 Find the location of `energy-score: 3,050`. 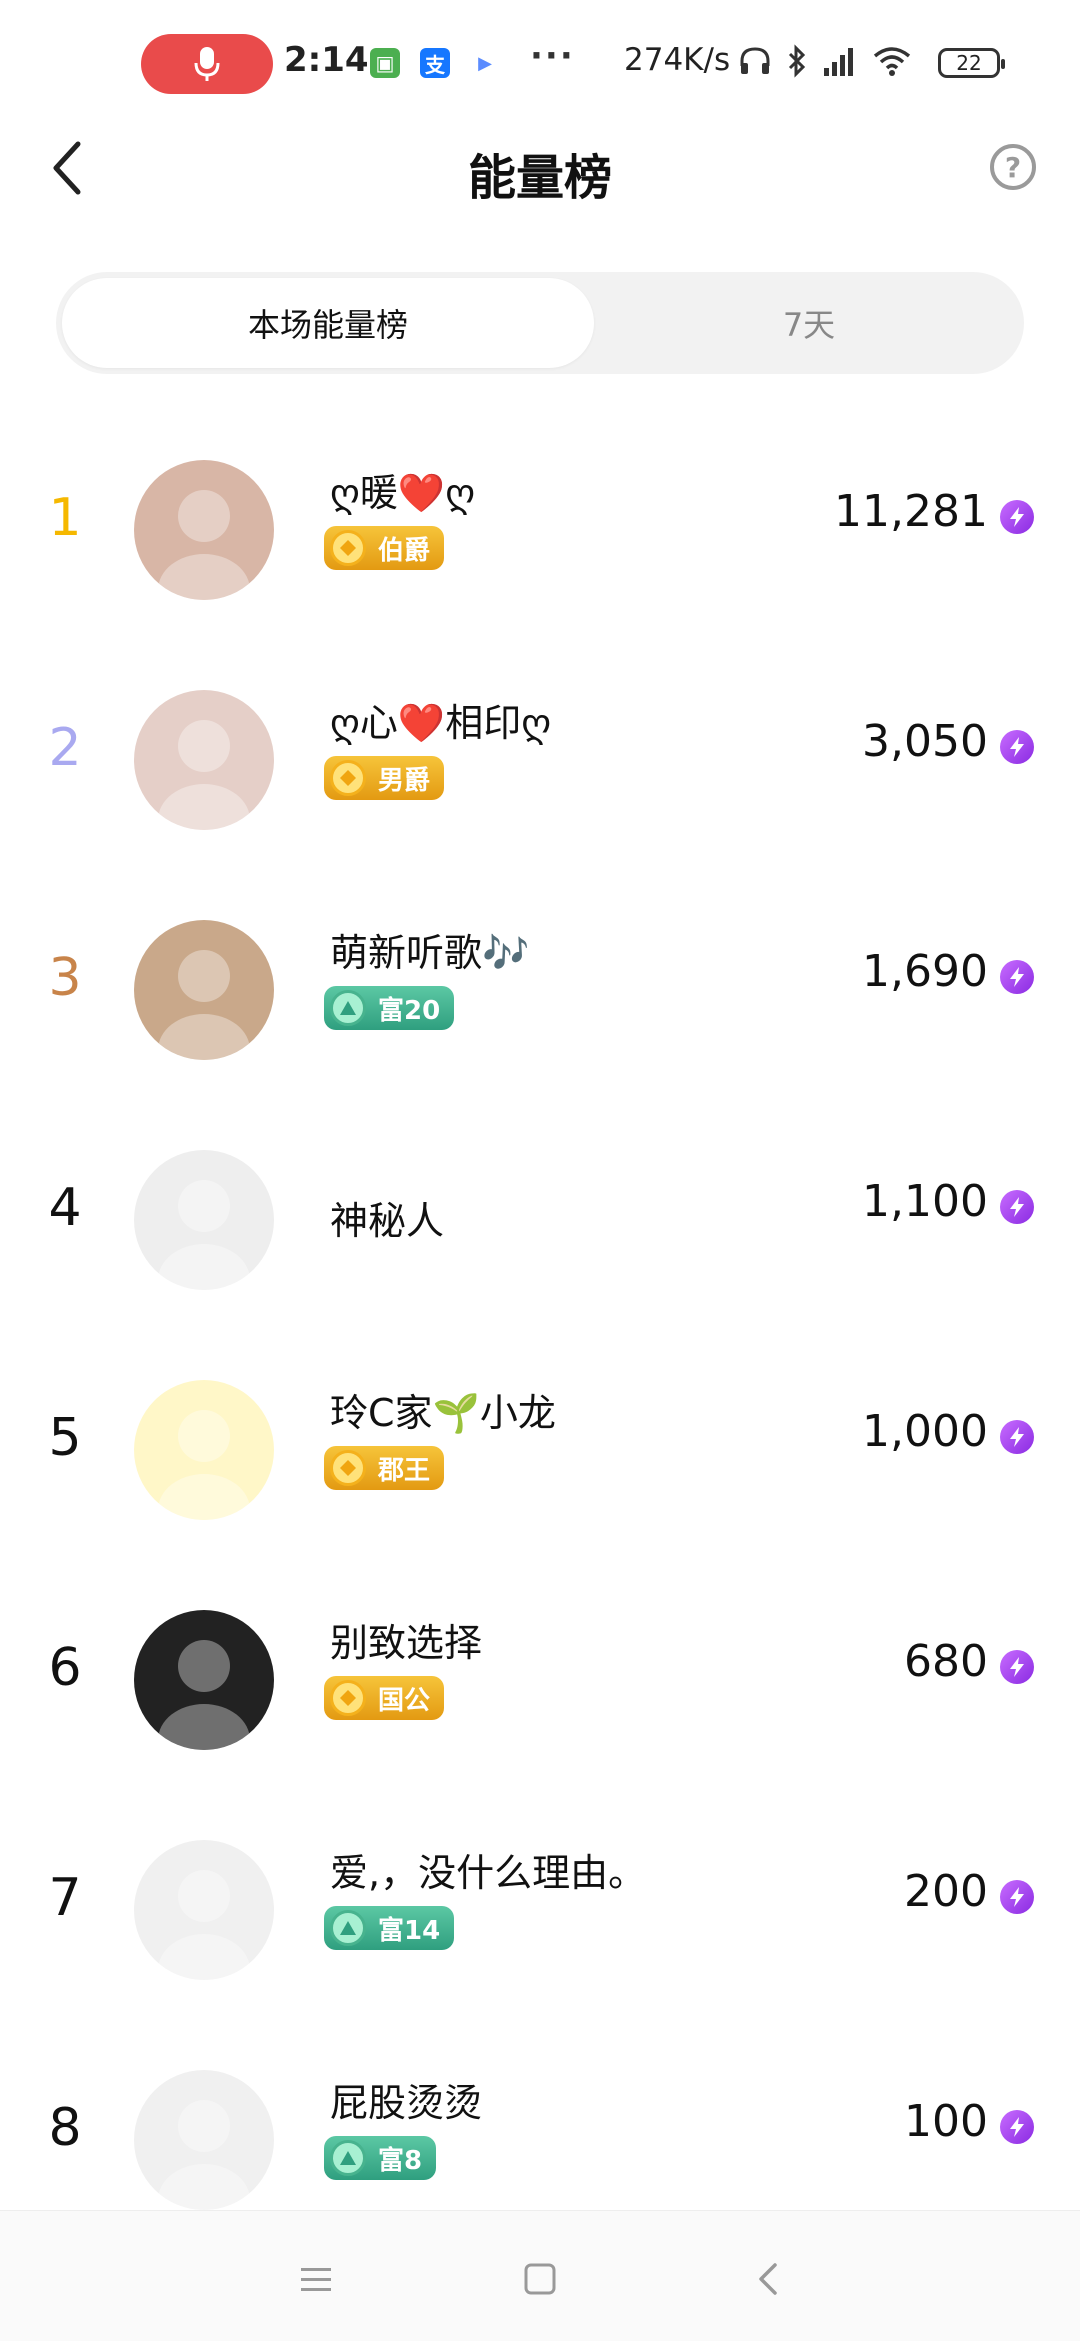

energy-score: 3,050 is located at coordinates (925, 741).